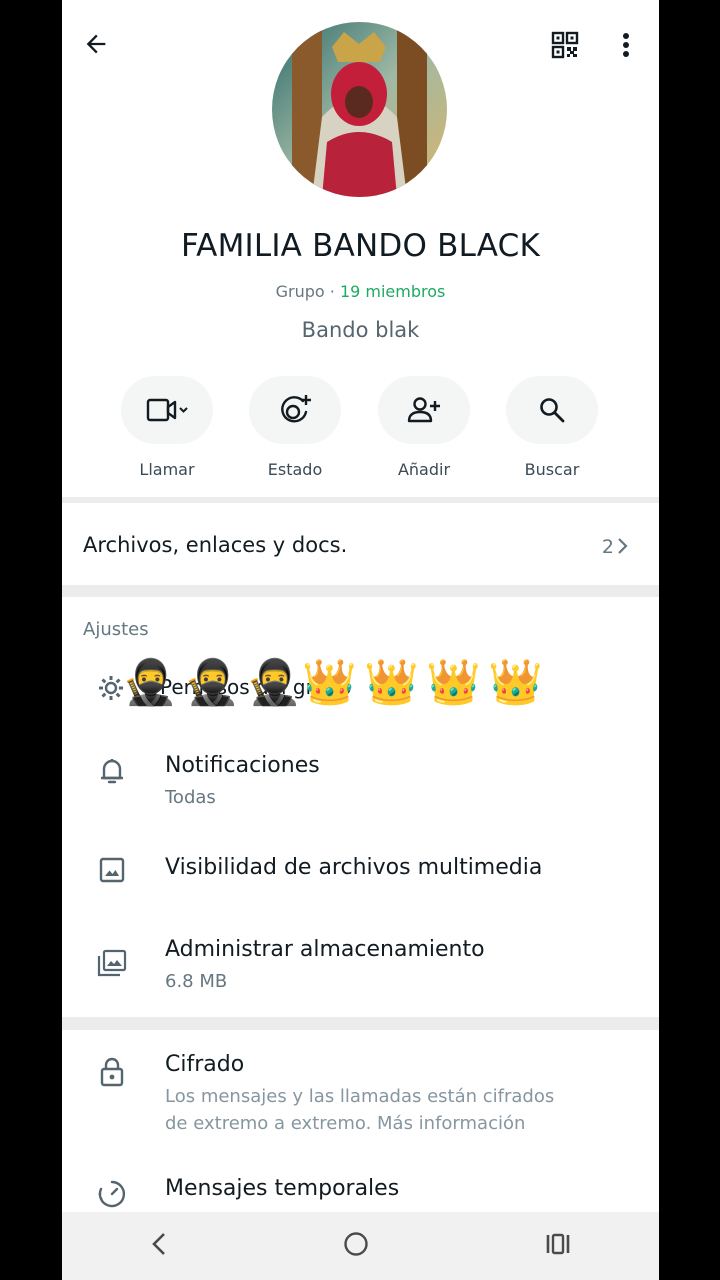  Describe the element at coordinates (360, 330) in the screenshot. I see `group-description: Bando blak` at that location.